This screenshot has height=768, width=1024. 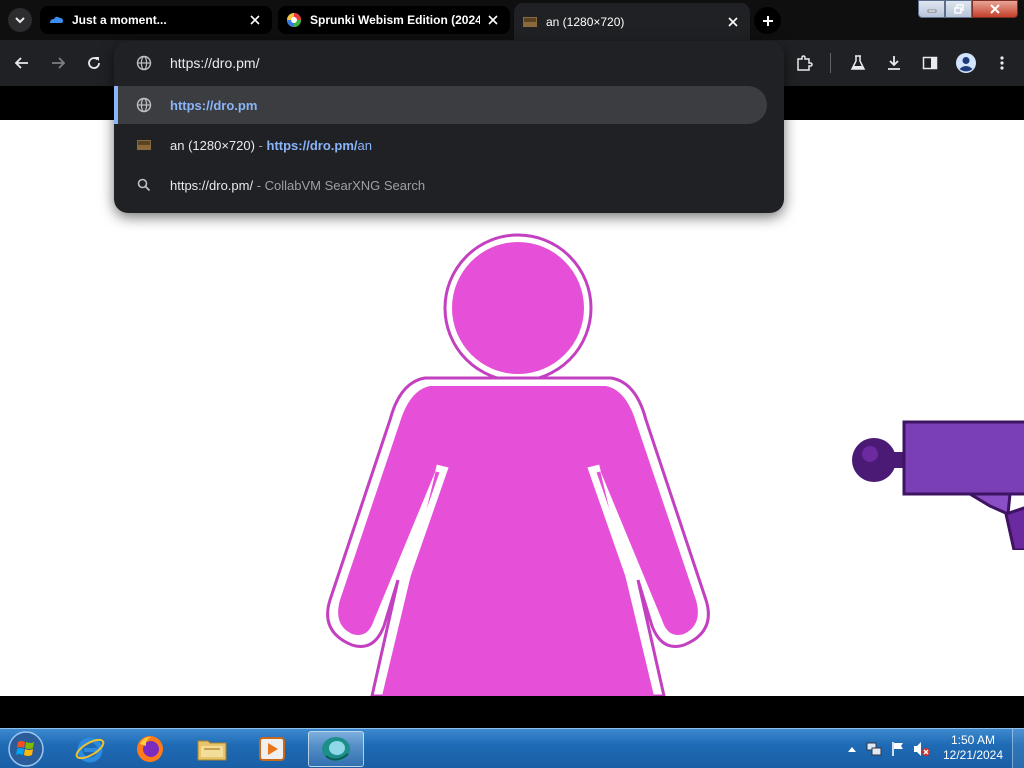 I want to click on arrow-left-icon, so click(x=21, y=63).